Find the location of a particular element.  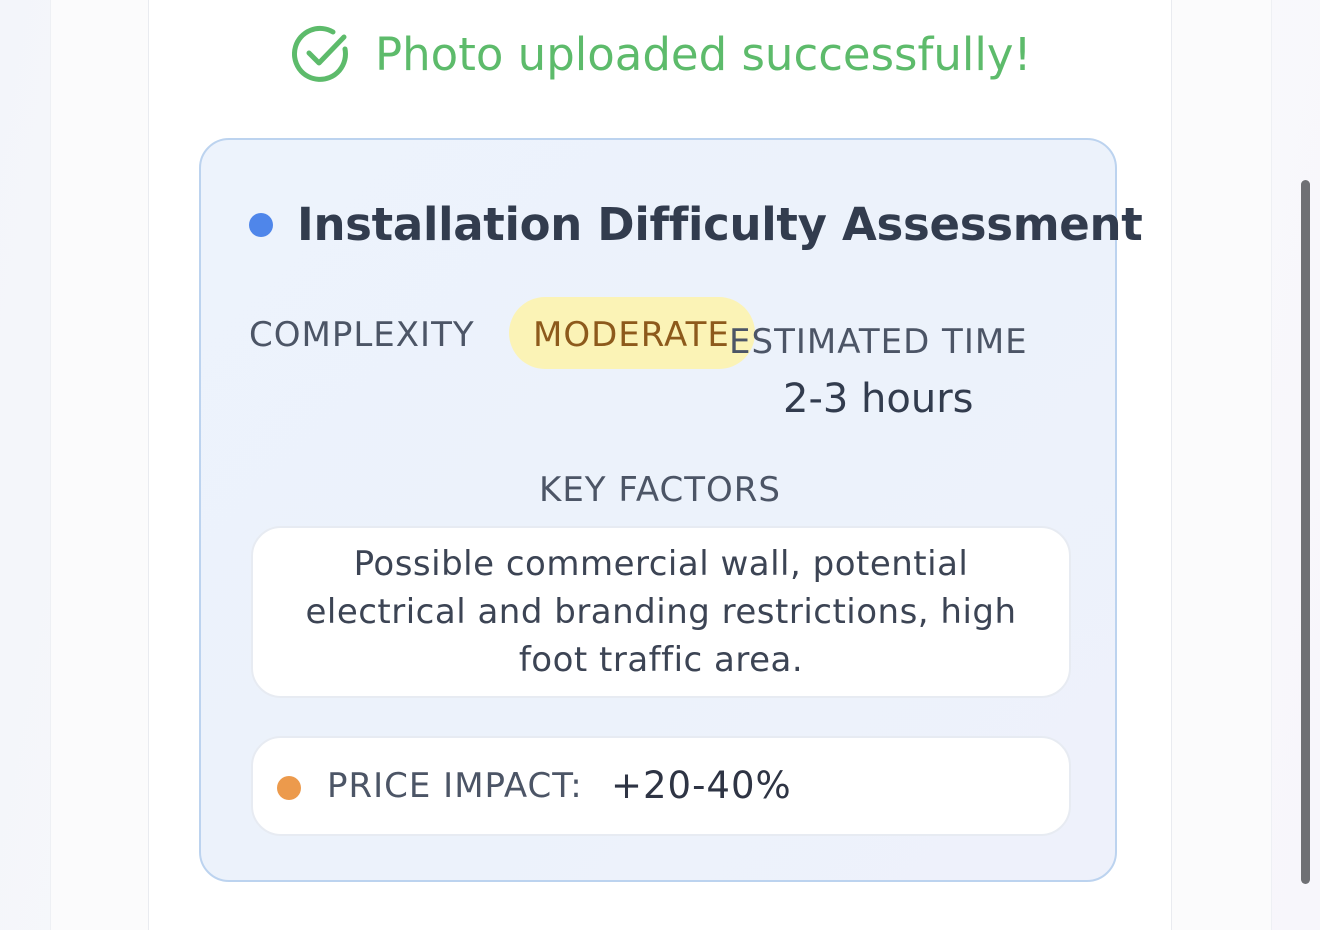

complexity-label: COMPLEXITY is located at coordinates (362, 335).